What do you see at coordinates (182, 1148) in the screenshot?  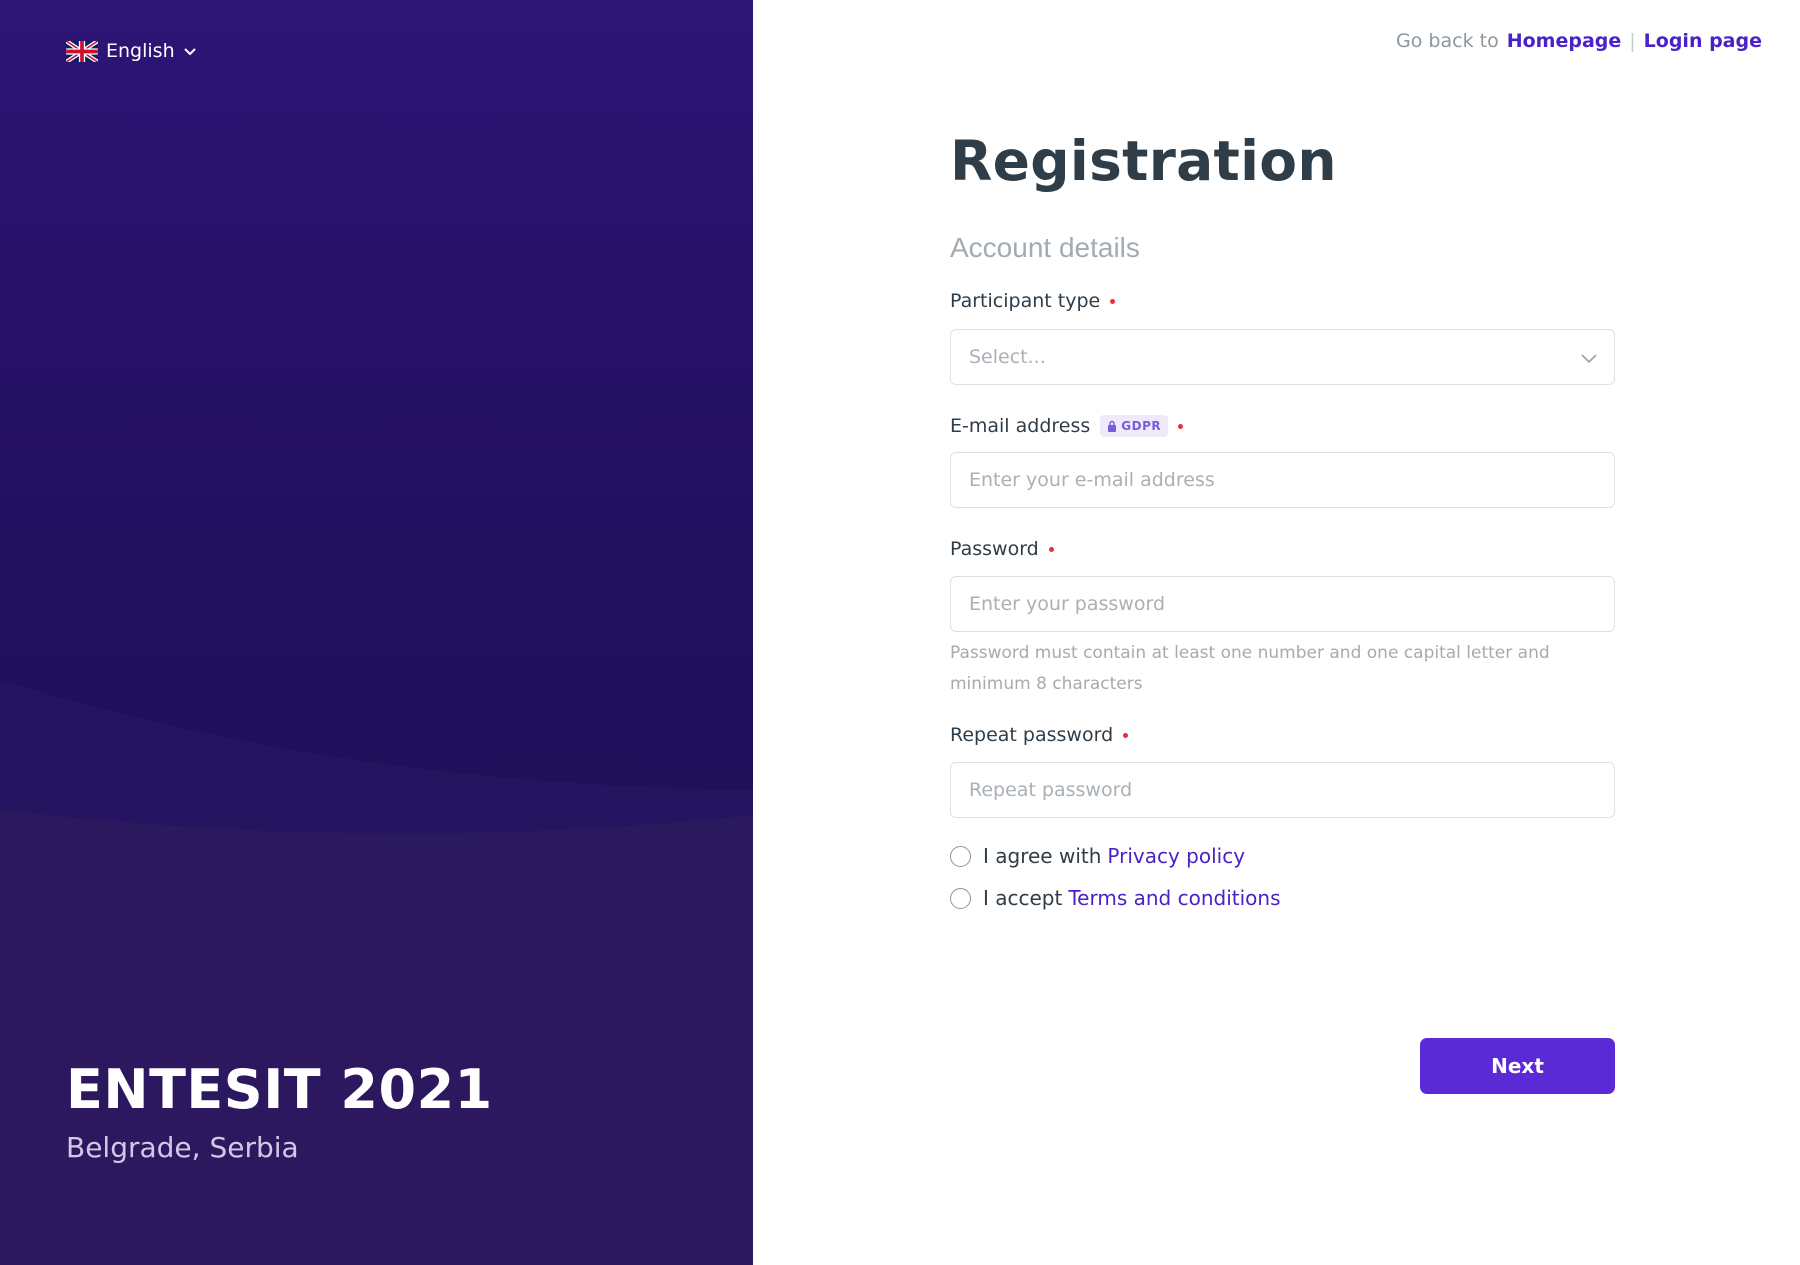 I see `event-location: Belgrade, Serbia` at bounding box center [182, 1148].